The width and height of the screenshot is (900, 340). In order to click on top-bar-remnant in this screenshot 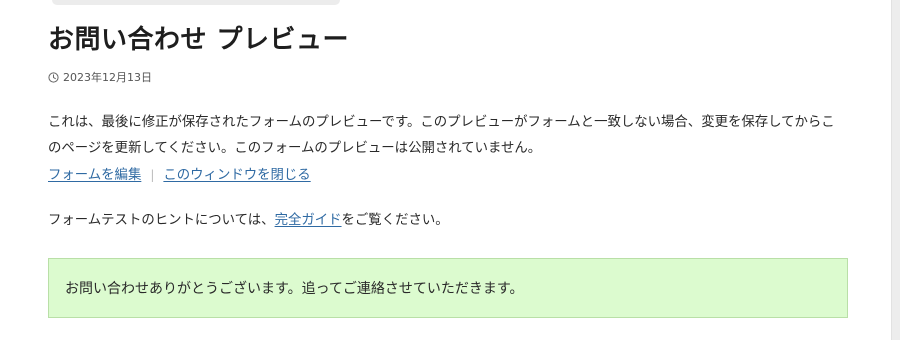, I will do `click(196, 2)`.